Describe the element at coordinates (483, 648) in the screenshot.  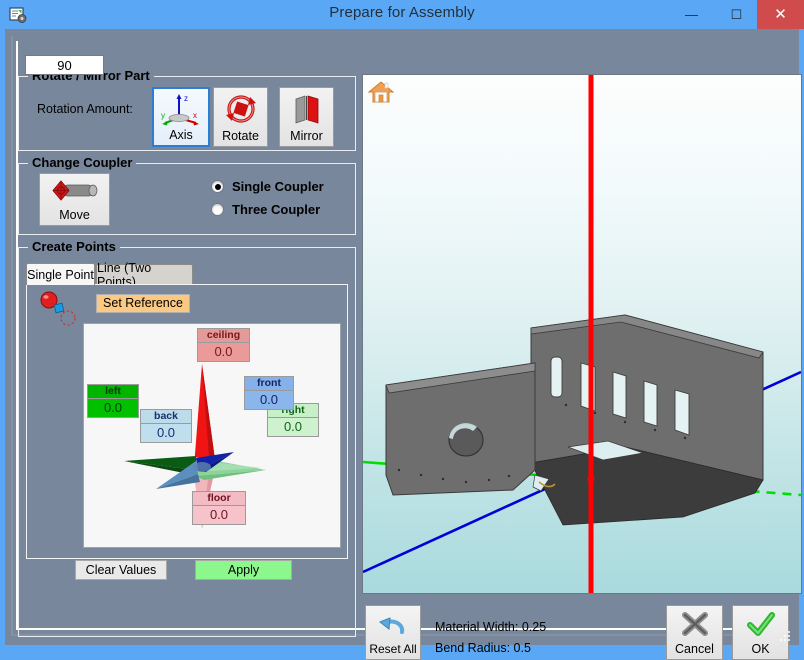
I see `bend-radius-text: Bend Radius: 0.5` at that location.